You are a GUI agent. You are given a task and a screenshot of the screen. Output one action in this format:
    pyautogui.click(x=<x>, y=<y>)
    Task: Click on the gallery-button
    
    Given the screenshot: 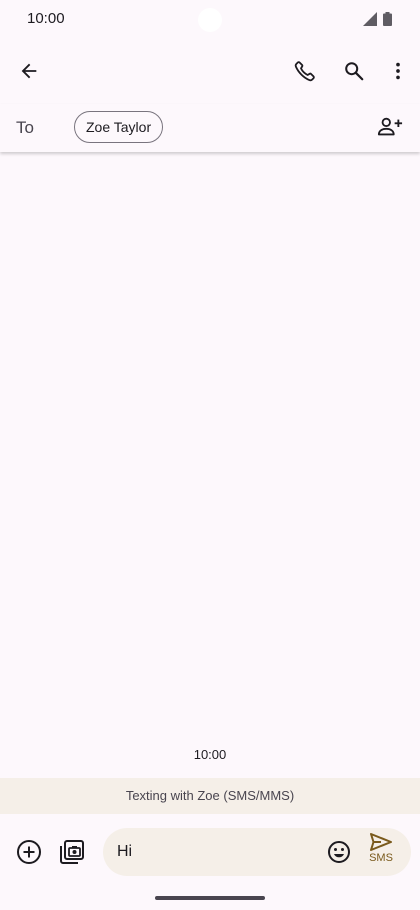 What is the action you would take?
    pyautogui.click(x=72, y=852)
    